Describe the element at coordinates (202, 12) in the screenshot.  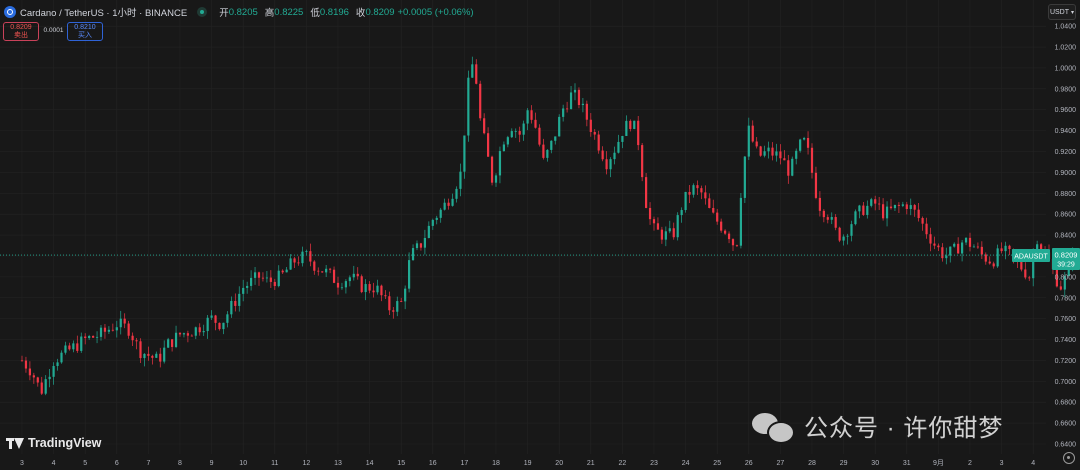
I see `market-open-icon` at that location.